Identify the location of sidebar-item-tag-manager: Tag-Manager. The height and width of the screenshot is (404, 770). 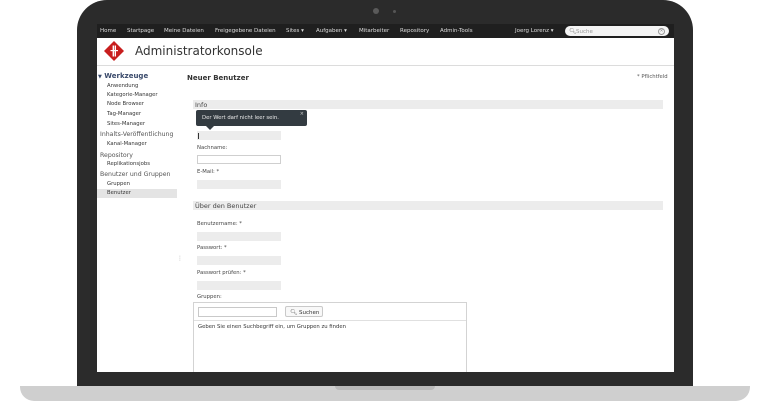
(124, 114).